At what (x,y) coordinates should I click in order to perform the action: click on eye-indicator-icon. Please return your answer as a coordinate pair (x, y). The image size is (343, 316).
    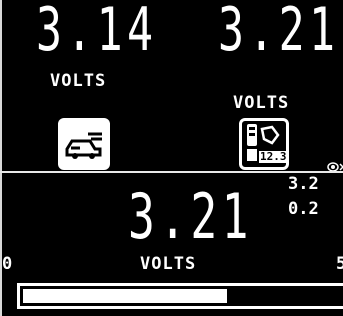
    Looking at the image, I should click on (335, 164).